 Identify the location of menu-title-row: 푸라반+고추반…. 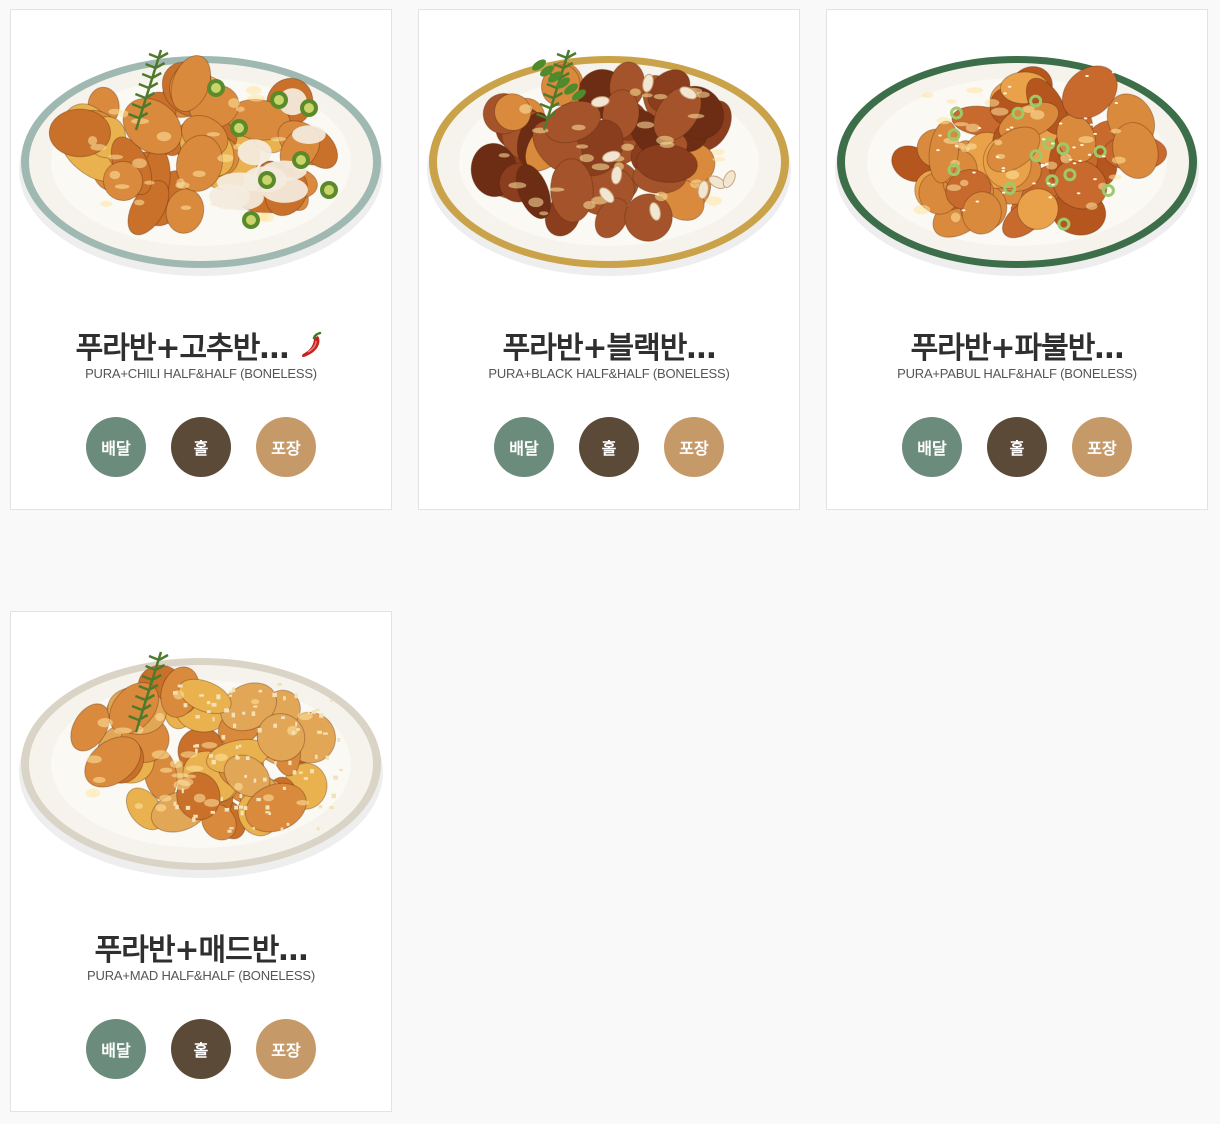
(201, 345).